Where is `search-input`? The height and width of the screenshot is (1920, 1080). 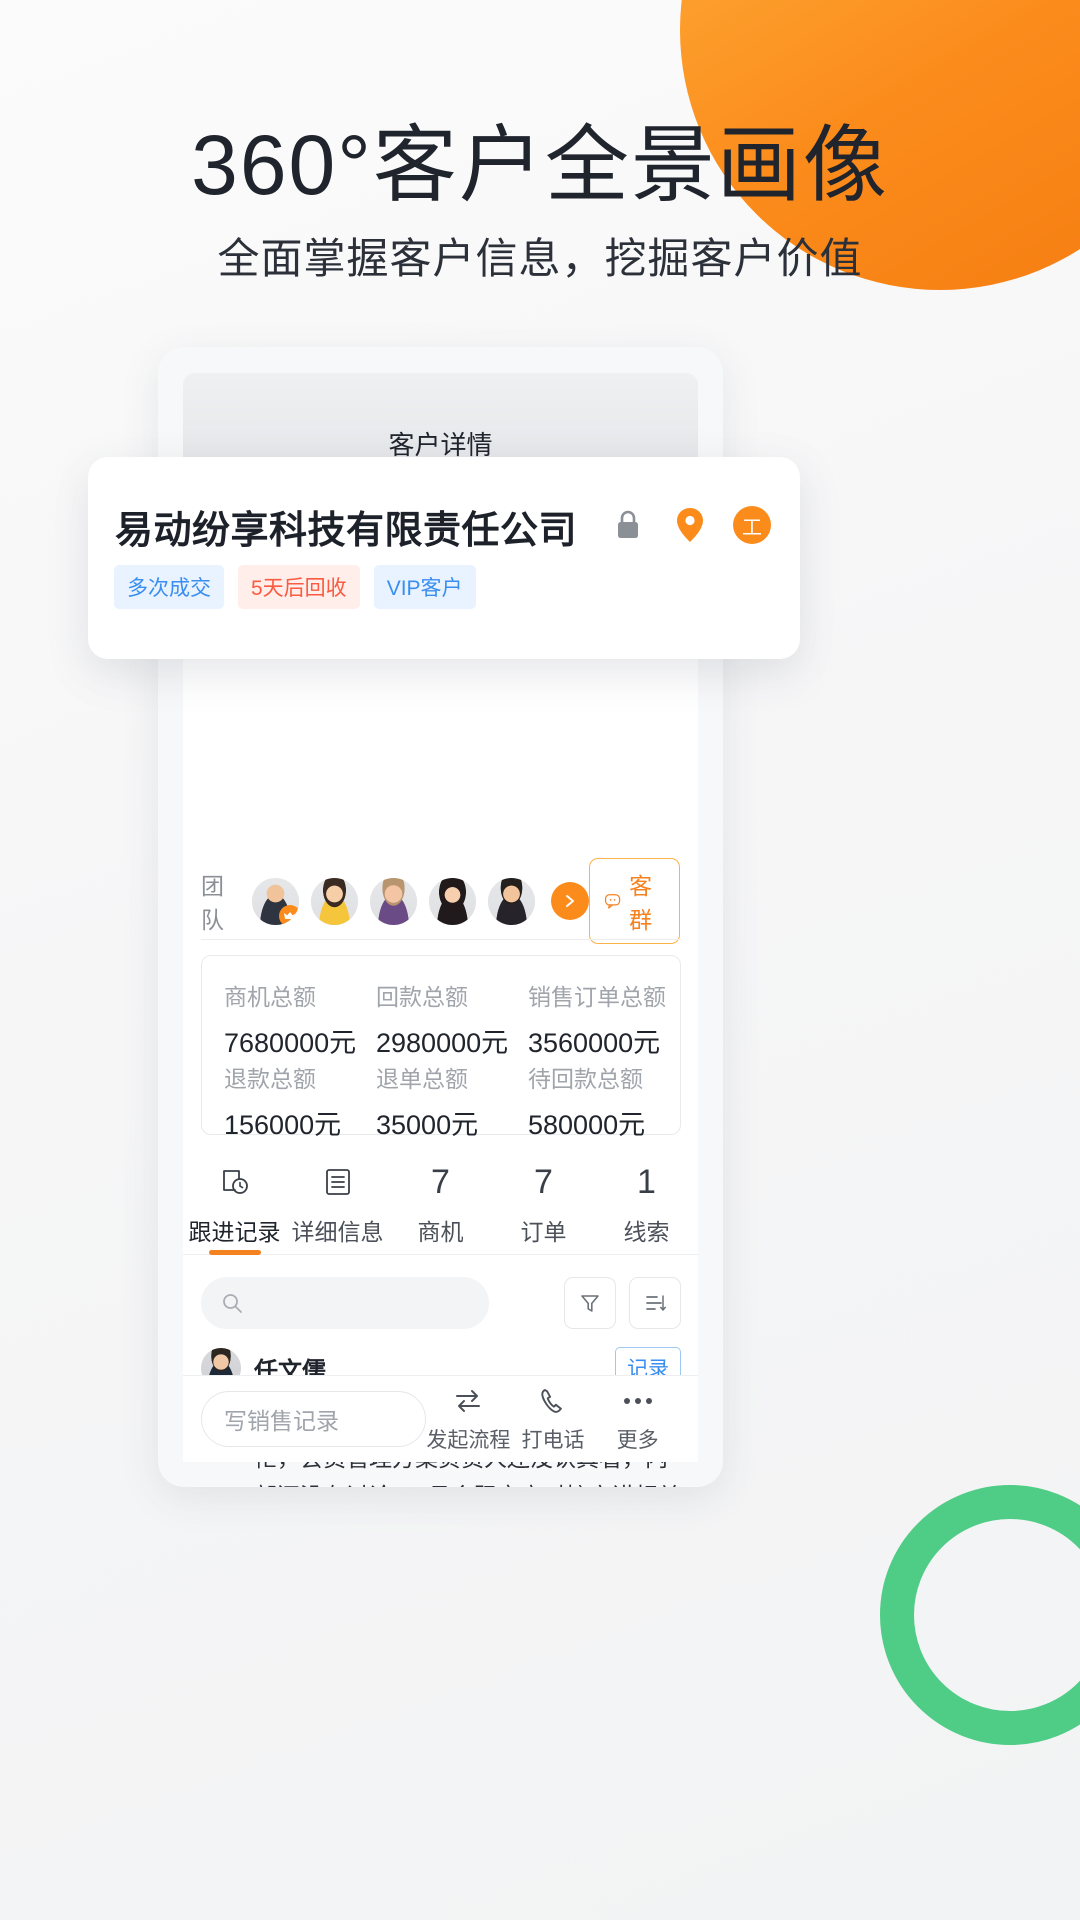
search-input is located at coordinates (345, 1303).